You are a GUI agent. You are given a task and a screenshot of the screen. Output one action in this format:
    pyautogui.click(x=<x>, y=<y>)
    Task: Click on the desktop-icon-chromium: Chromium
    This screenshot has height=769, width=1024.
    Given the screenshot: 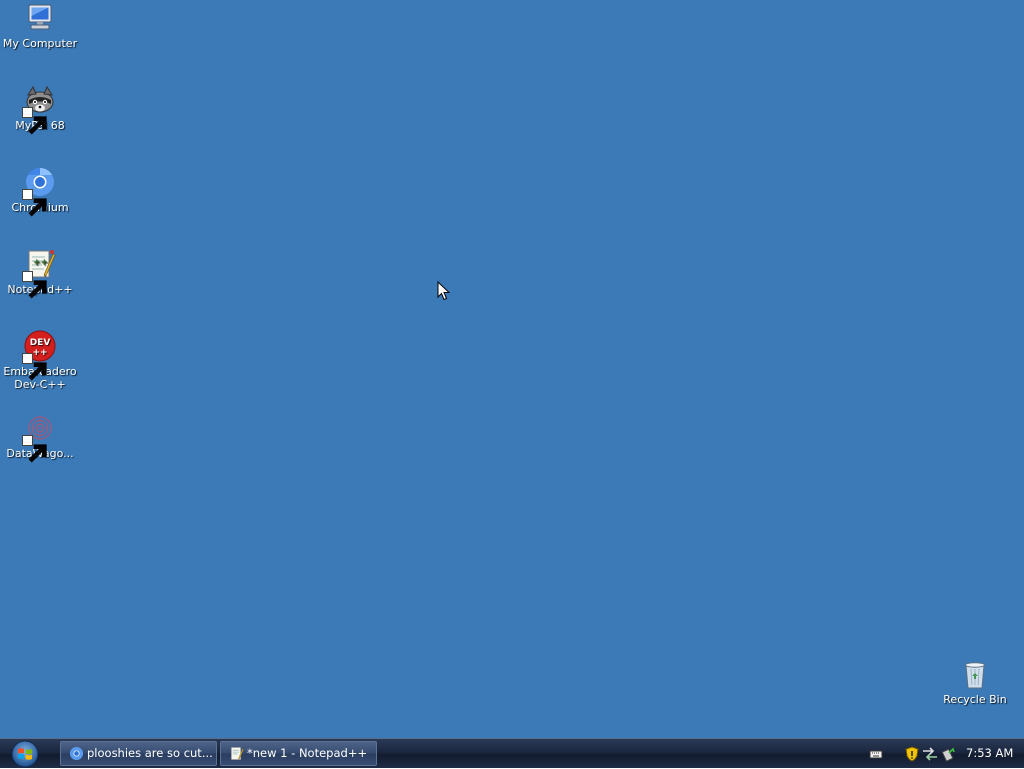 What is the action you would take?
    pyautogui.click(x=40, y=191)
    